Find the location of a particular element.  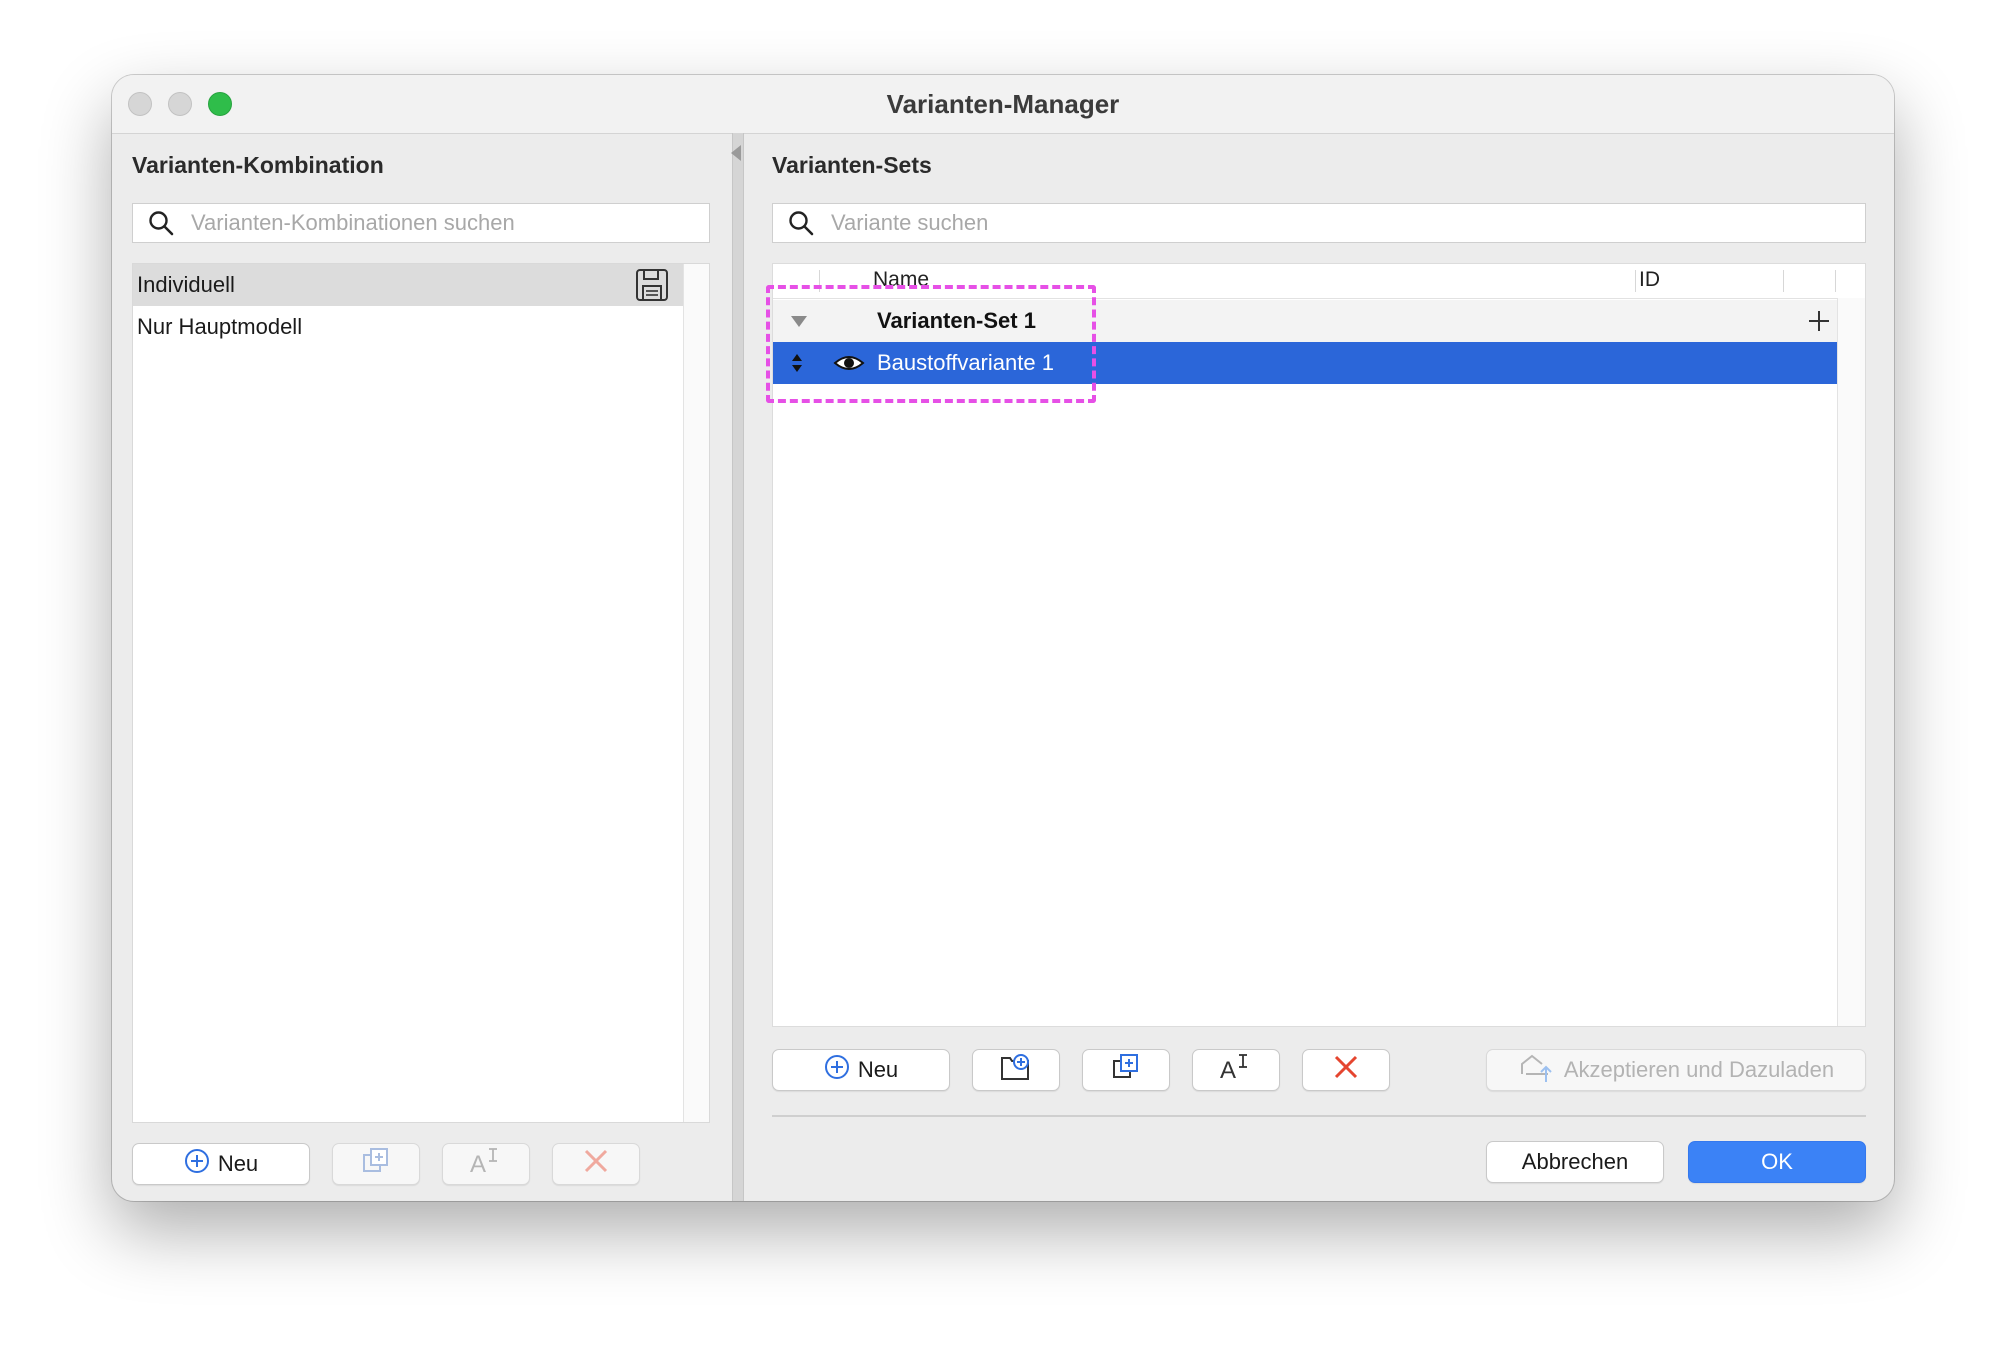

accept-and-load-label: Akzeptieren und Dazuladen is located at coordinates (1699, 1069).